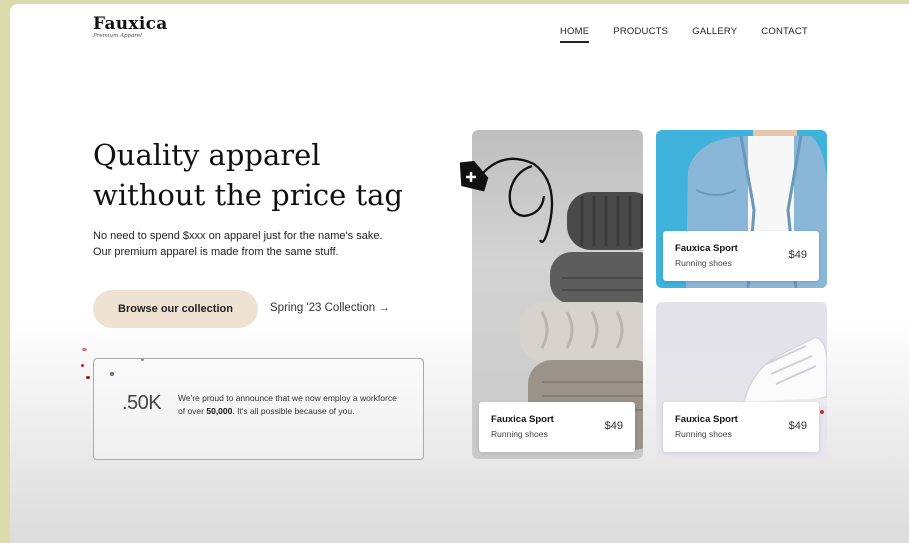 Image resolution: width=909 pixels, height=543 pixels. What do you see at coordinates (142, 403) in the screenshot?
I see `stat-number: .50K` at bounding box center [142, 403].